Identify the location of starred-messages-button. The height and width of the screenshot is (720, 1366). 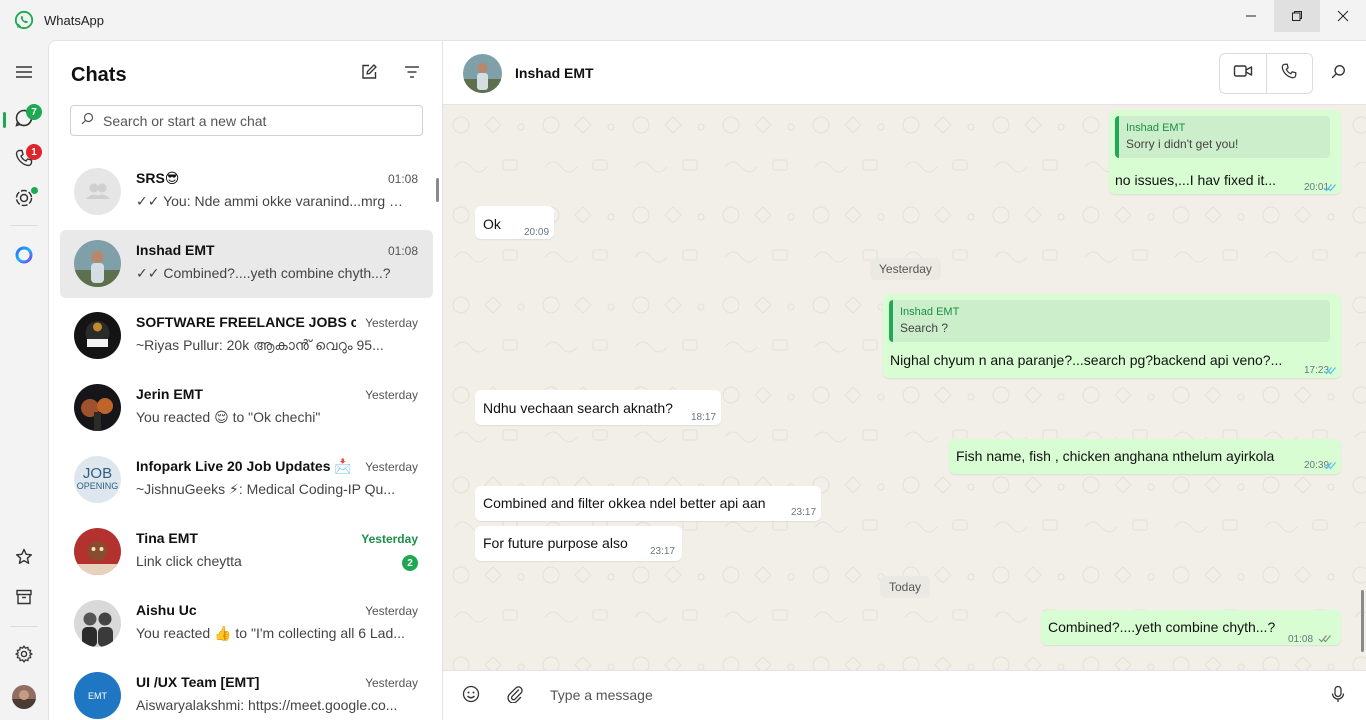
(24, 559).